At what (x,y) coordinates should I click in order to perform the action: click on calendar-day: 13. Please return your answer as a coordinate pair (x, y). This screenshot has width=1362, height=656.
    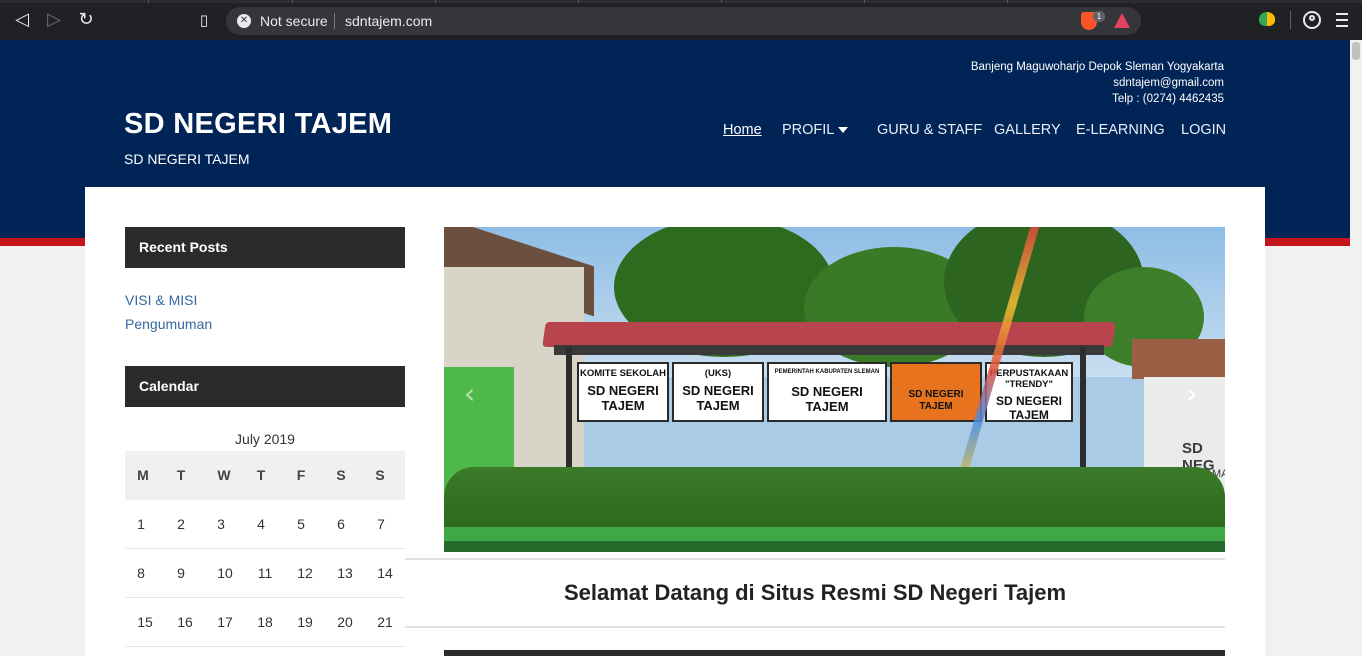
    Looking at the image, I should click on (345, 573).